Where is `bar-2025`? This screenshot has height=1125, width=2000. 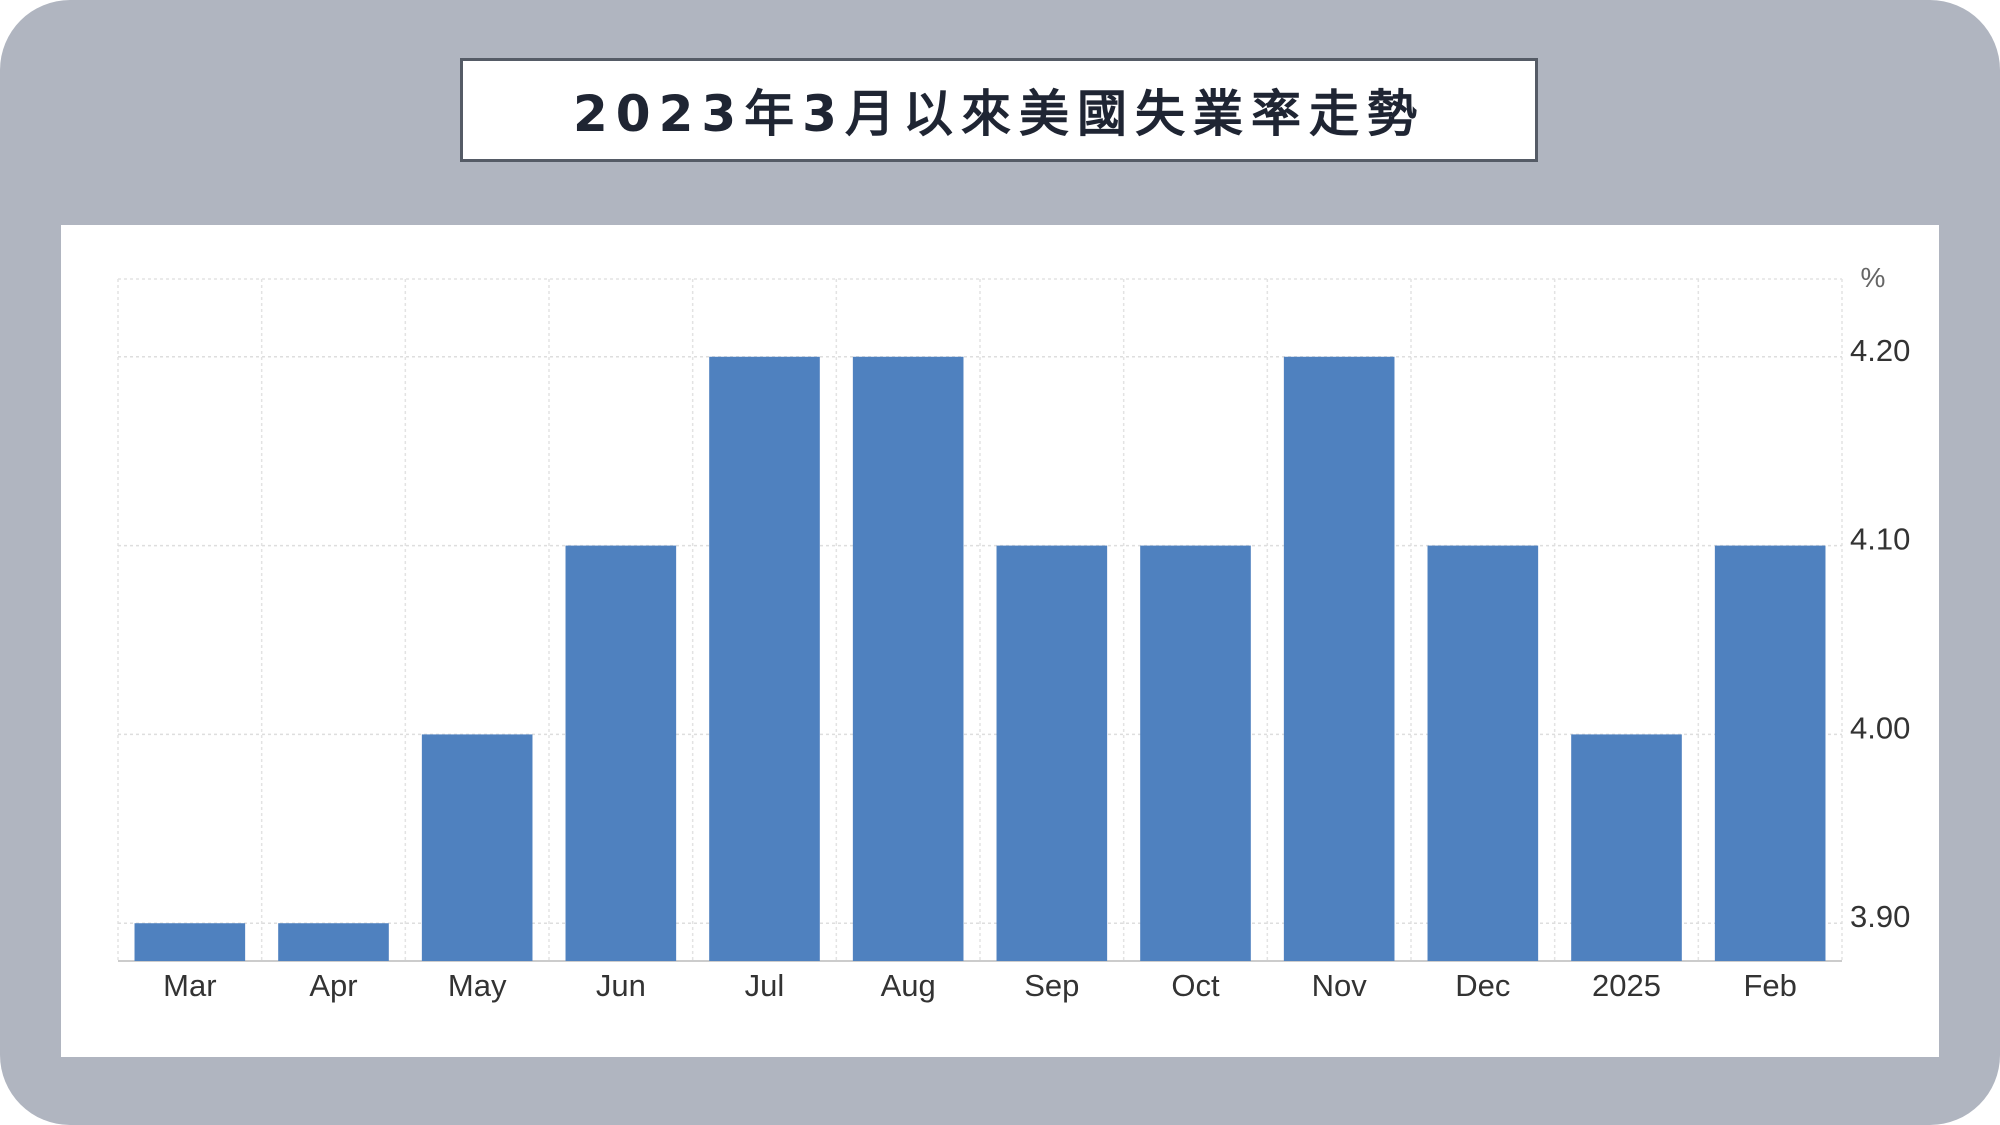
bar-2025 is located at coordinates (1626, 847).